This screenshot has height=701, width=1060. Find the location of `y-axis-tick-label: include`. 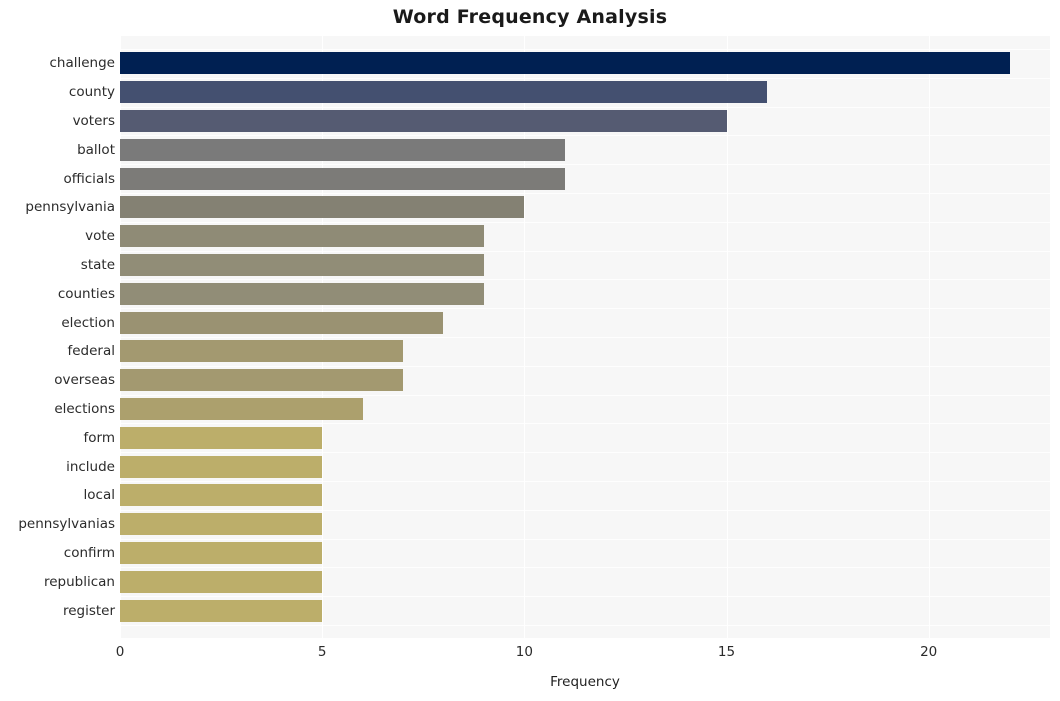

y-axis-tick-label: include is located at coordinates (90, 466).